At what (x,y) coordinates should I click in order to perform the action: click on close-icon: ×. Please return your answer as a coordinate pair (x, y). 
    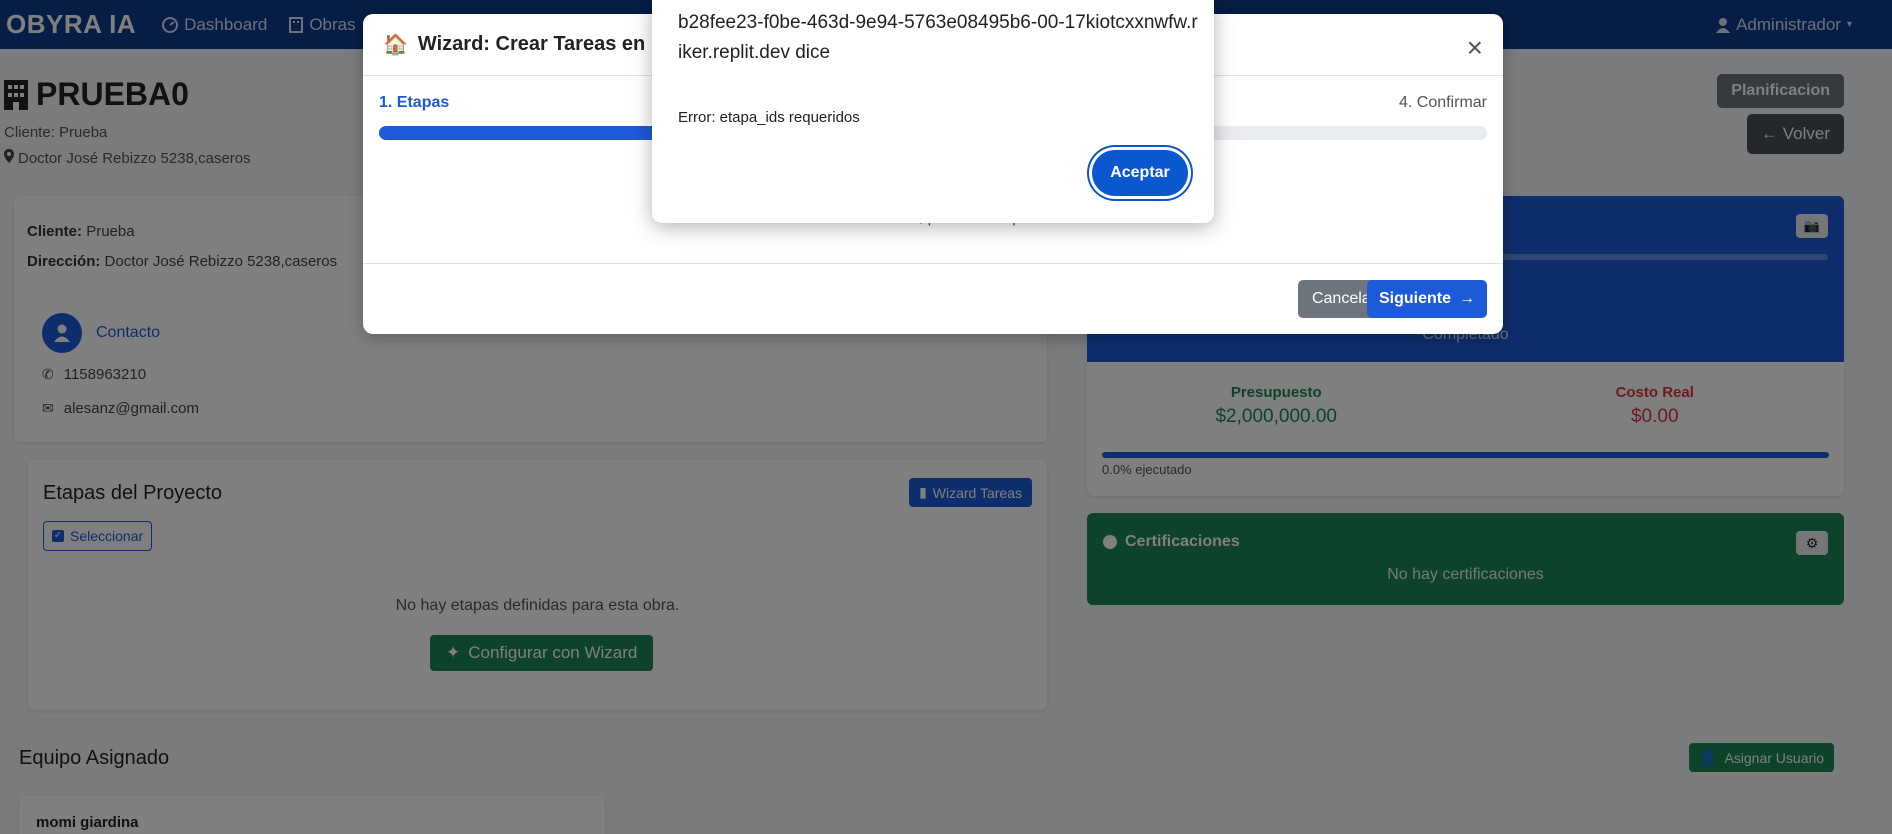
    Looking at the image, I should click on (1475, 48).